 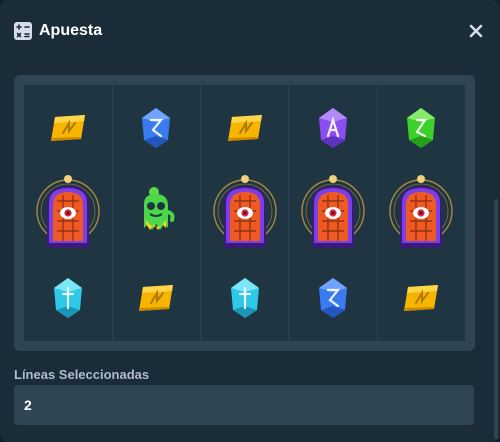 I want to click on green-ghost-icon, so click(x=156, y=212).